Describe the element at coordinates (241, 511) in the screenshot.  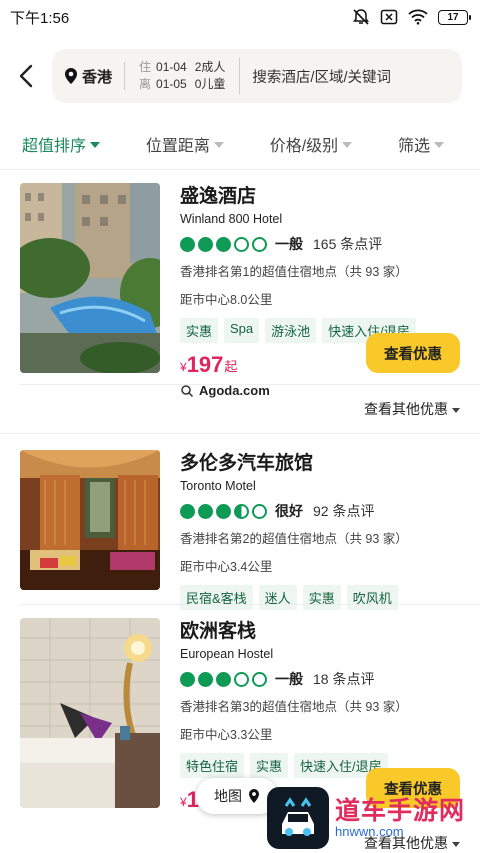
I see `bubble-half-icon` at that location.